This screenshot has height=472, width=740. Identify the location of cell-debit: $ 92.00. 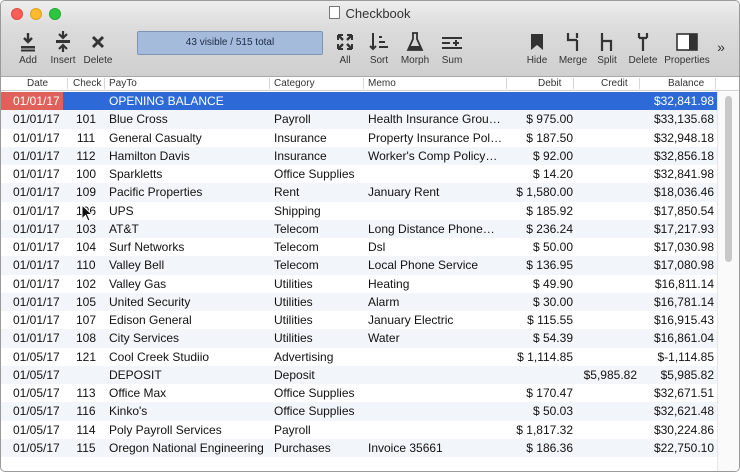
(552, 155).